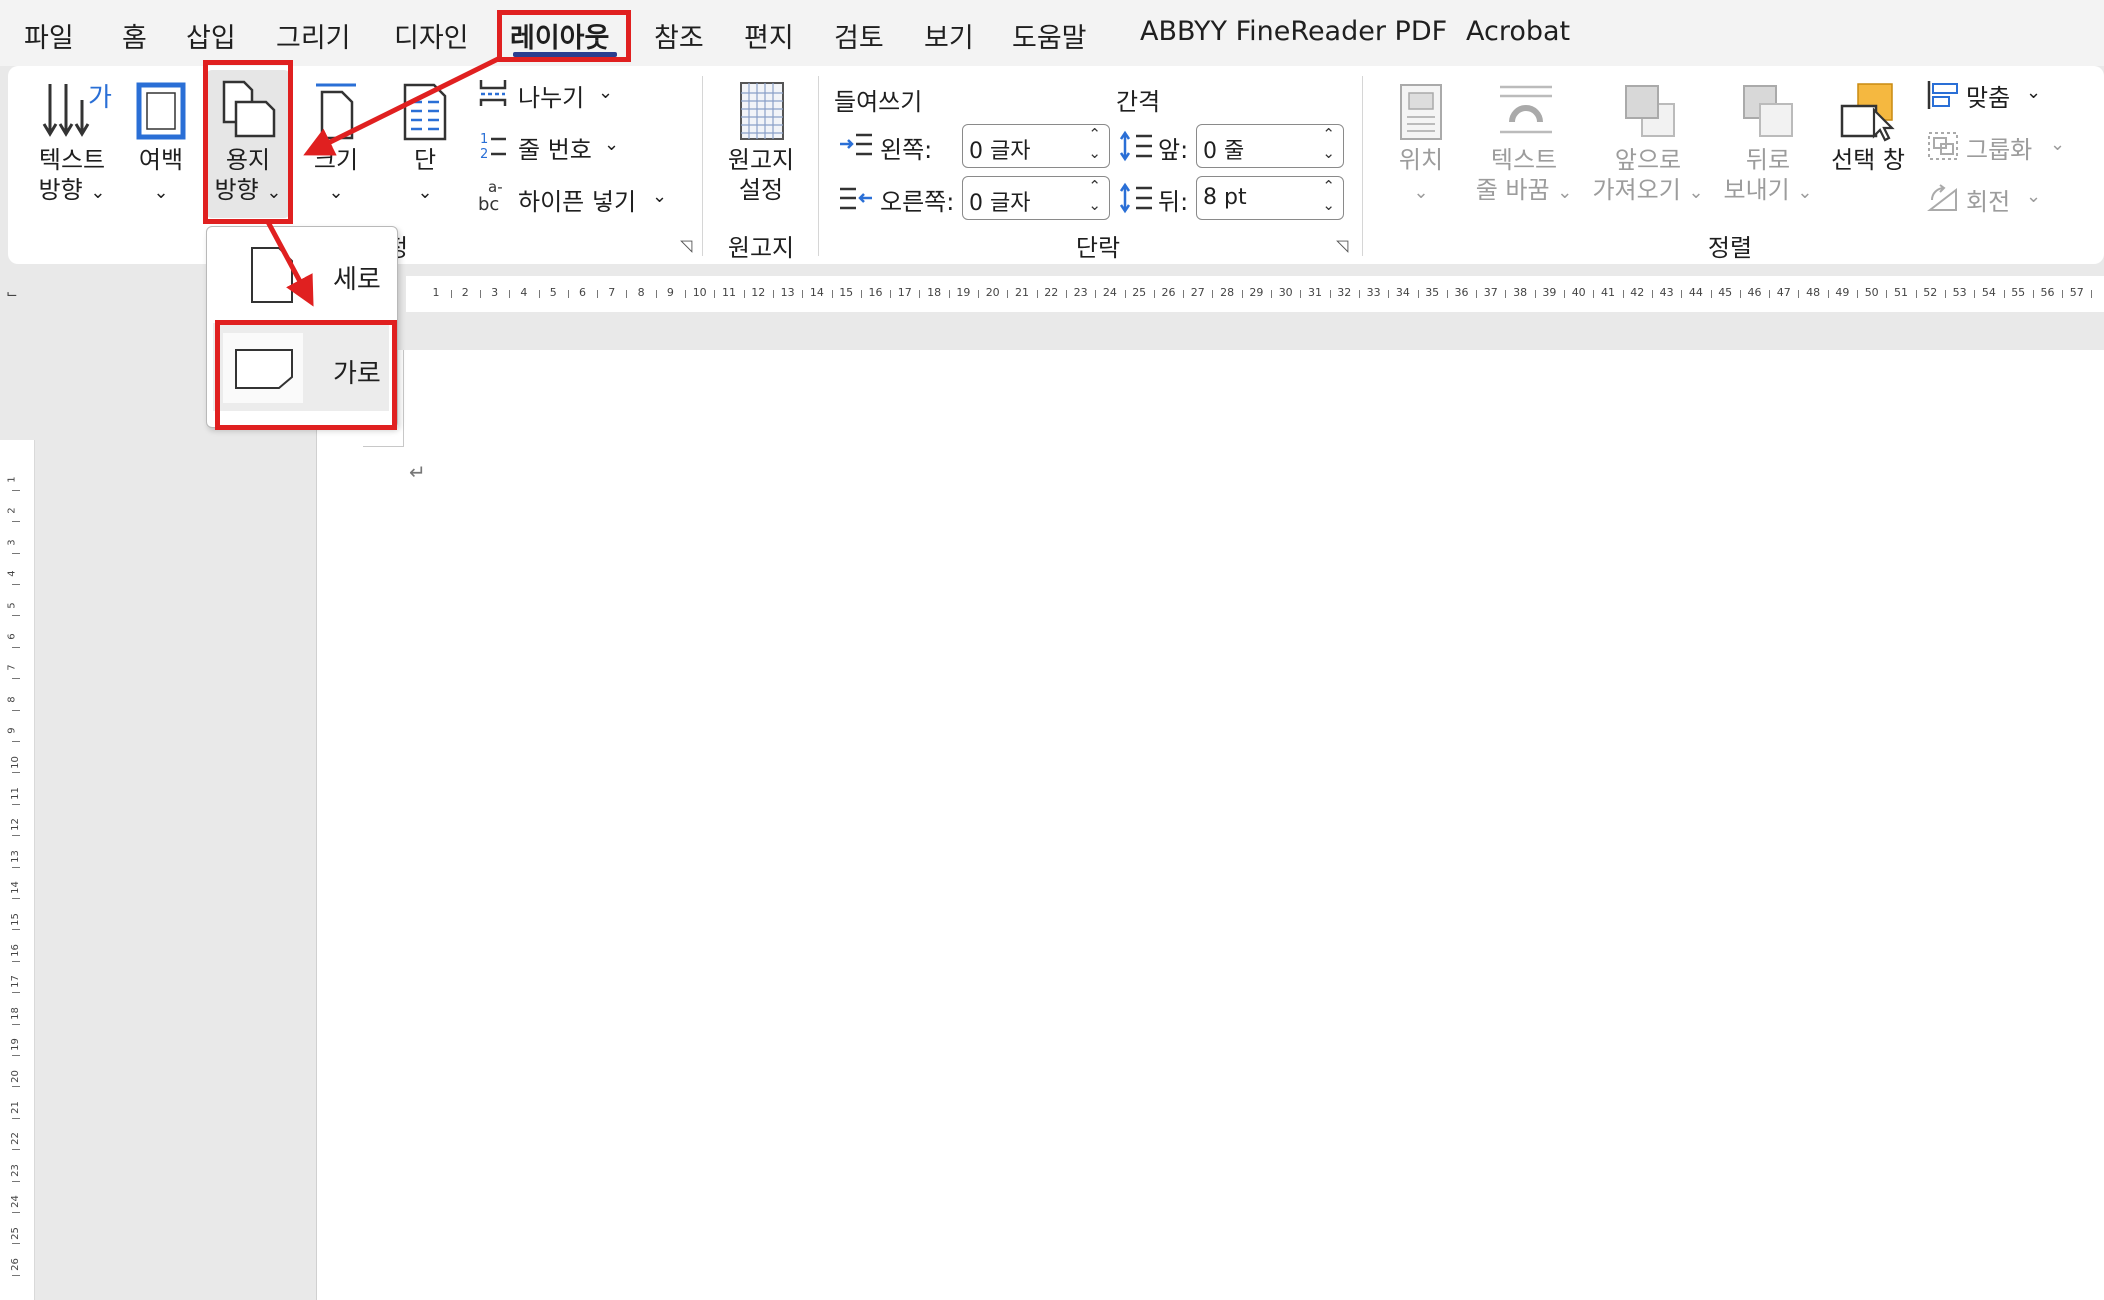  I want to click on portrait-label: 세로, so click(357, 280).